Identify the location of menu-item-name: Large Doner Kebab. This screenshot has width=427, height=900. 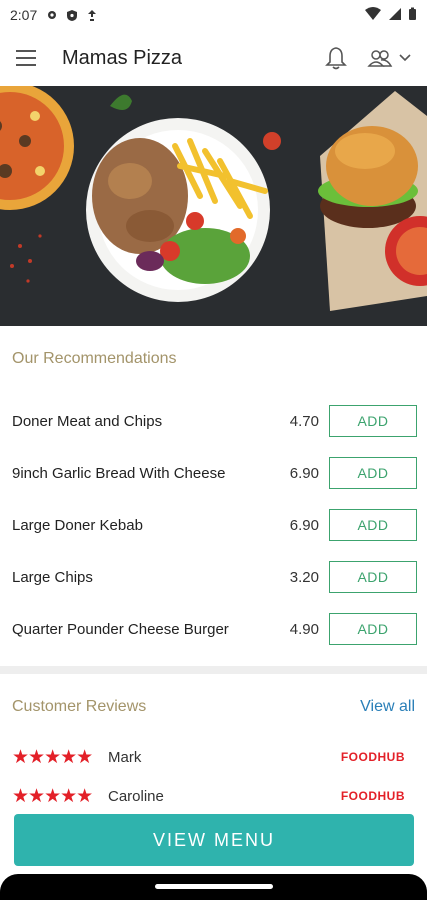
(77, 525).